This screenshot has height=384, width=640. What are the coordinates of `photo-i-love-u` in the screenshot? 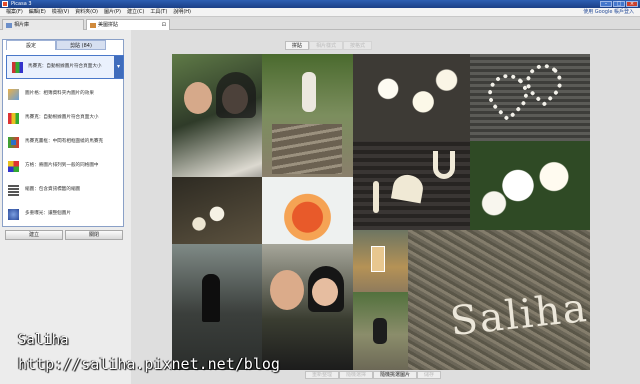 It's located at (411, 185).